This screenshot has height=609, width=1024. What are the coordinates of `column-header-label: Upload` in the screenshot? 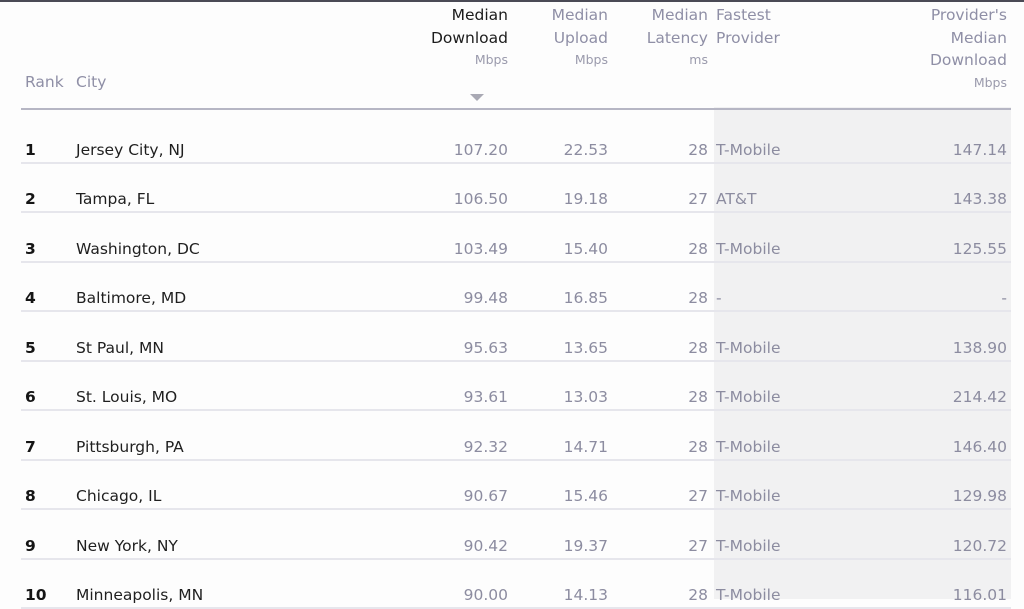 It's located at (580, 37).